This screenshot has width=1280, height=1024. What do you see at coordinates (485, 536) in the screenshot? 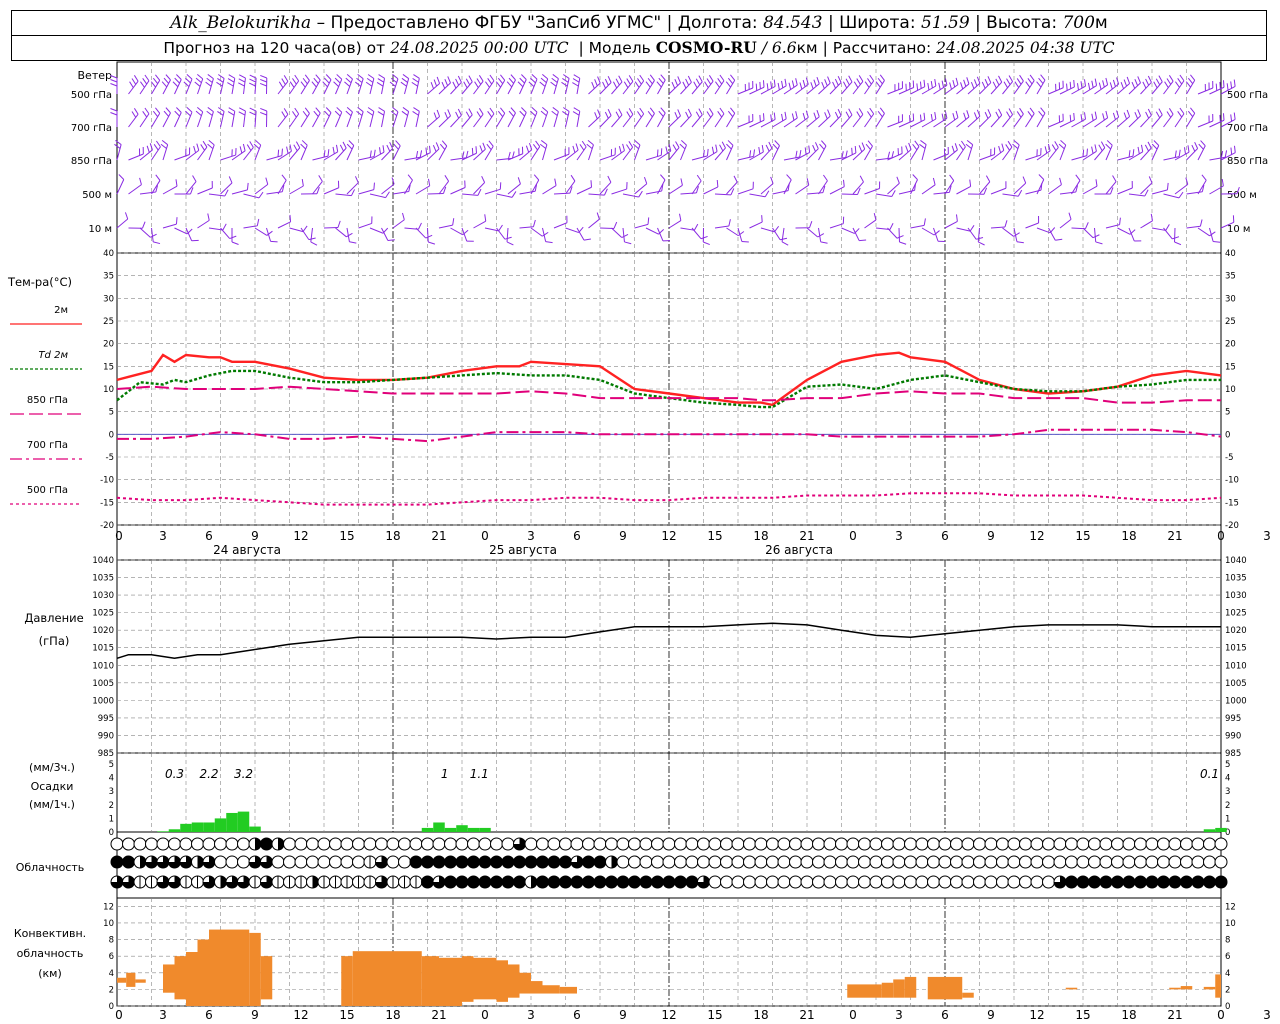
I see `x-tick-label: 0` at bounding box center [485, 536].